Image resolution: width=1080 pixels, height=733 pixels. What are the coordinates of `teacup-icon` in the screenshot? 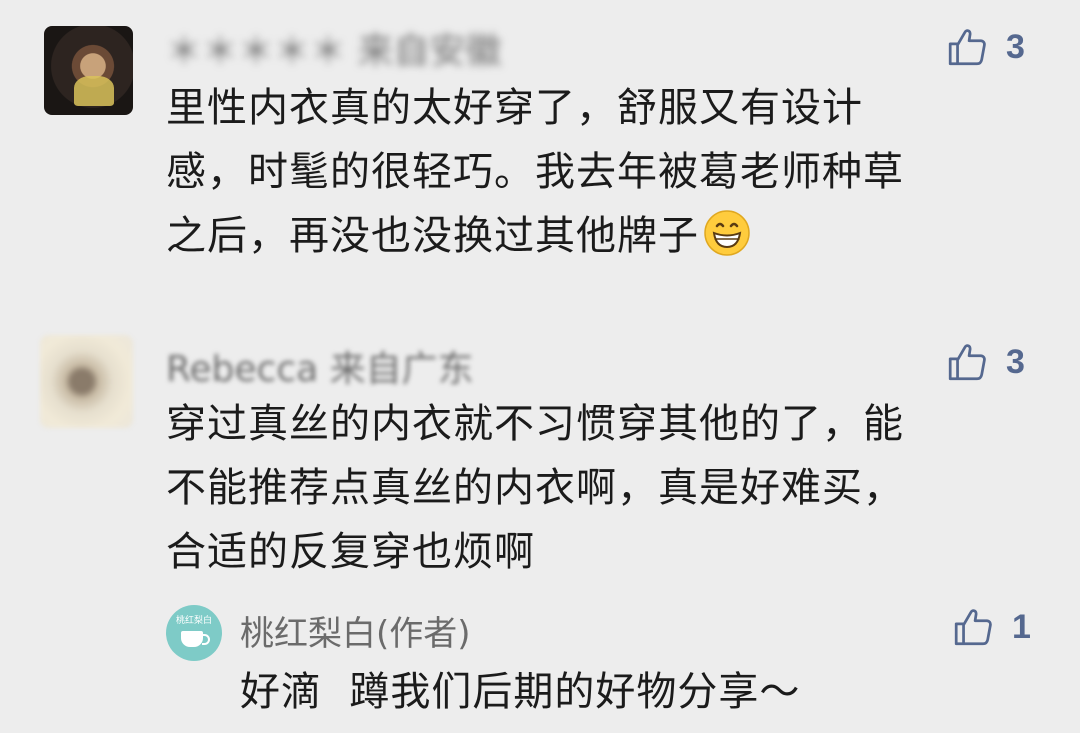 It's located at (195, 639).